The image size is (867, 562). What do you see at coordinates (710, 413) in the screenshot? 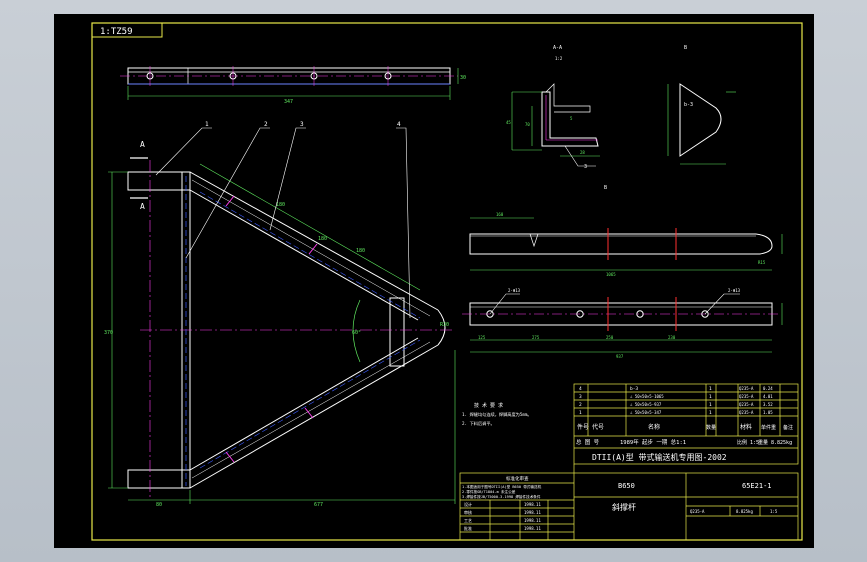
I see `part-row-4-qty: 1` at bounding box center [710, 413].